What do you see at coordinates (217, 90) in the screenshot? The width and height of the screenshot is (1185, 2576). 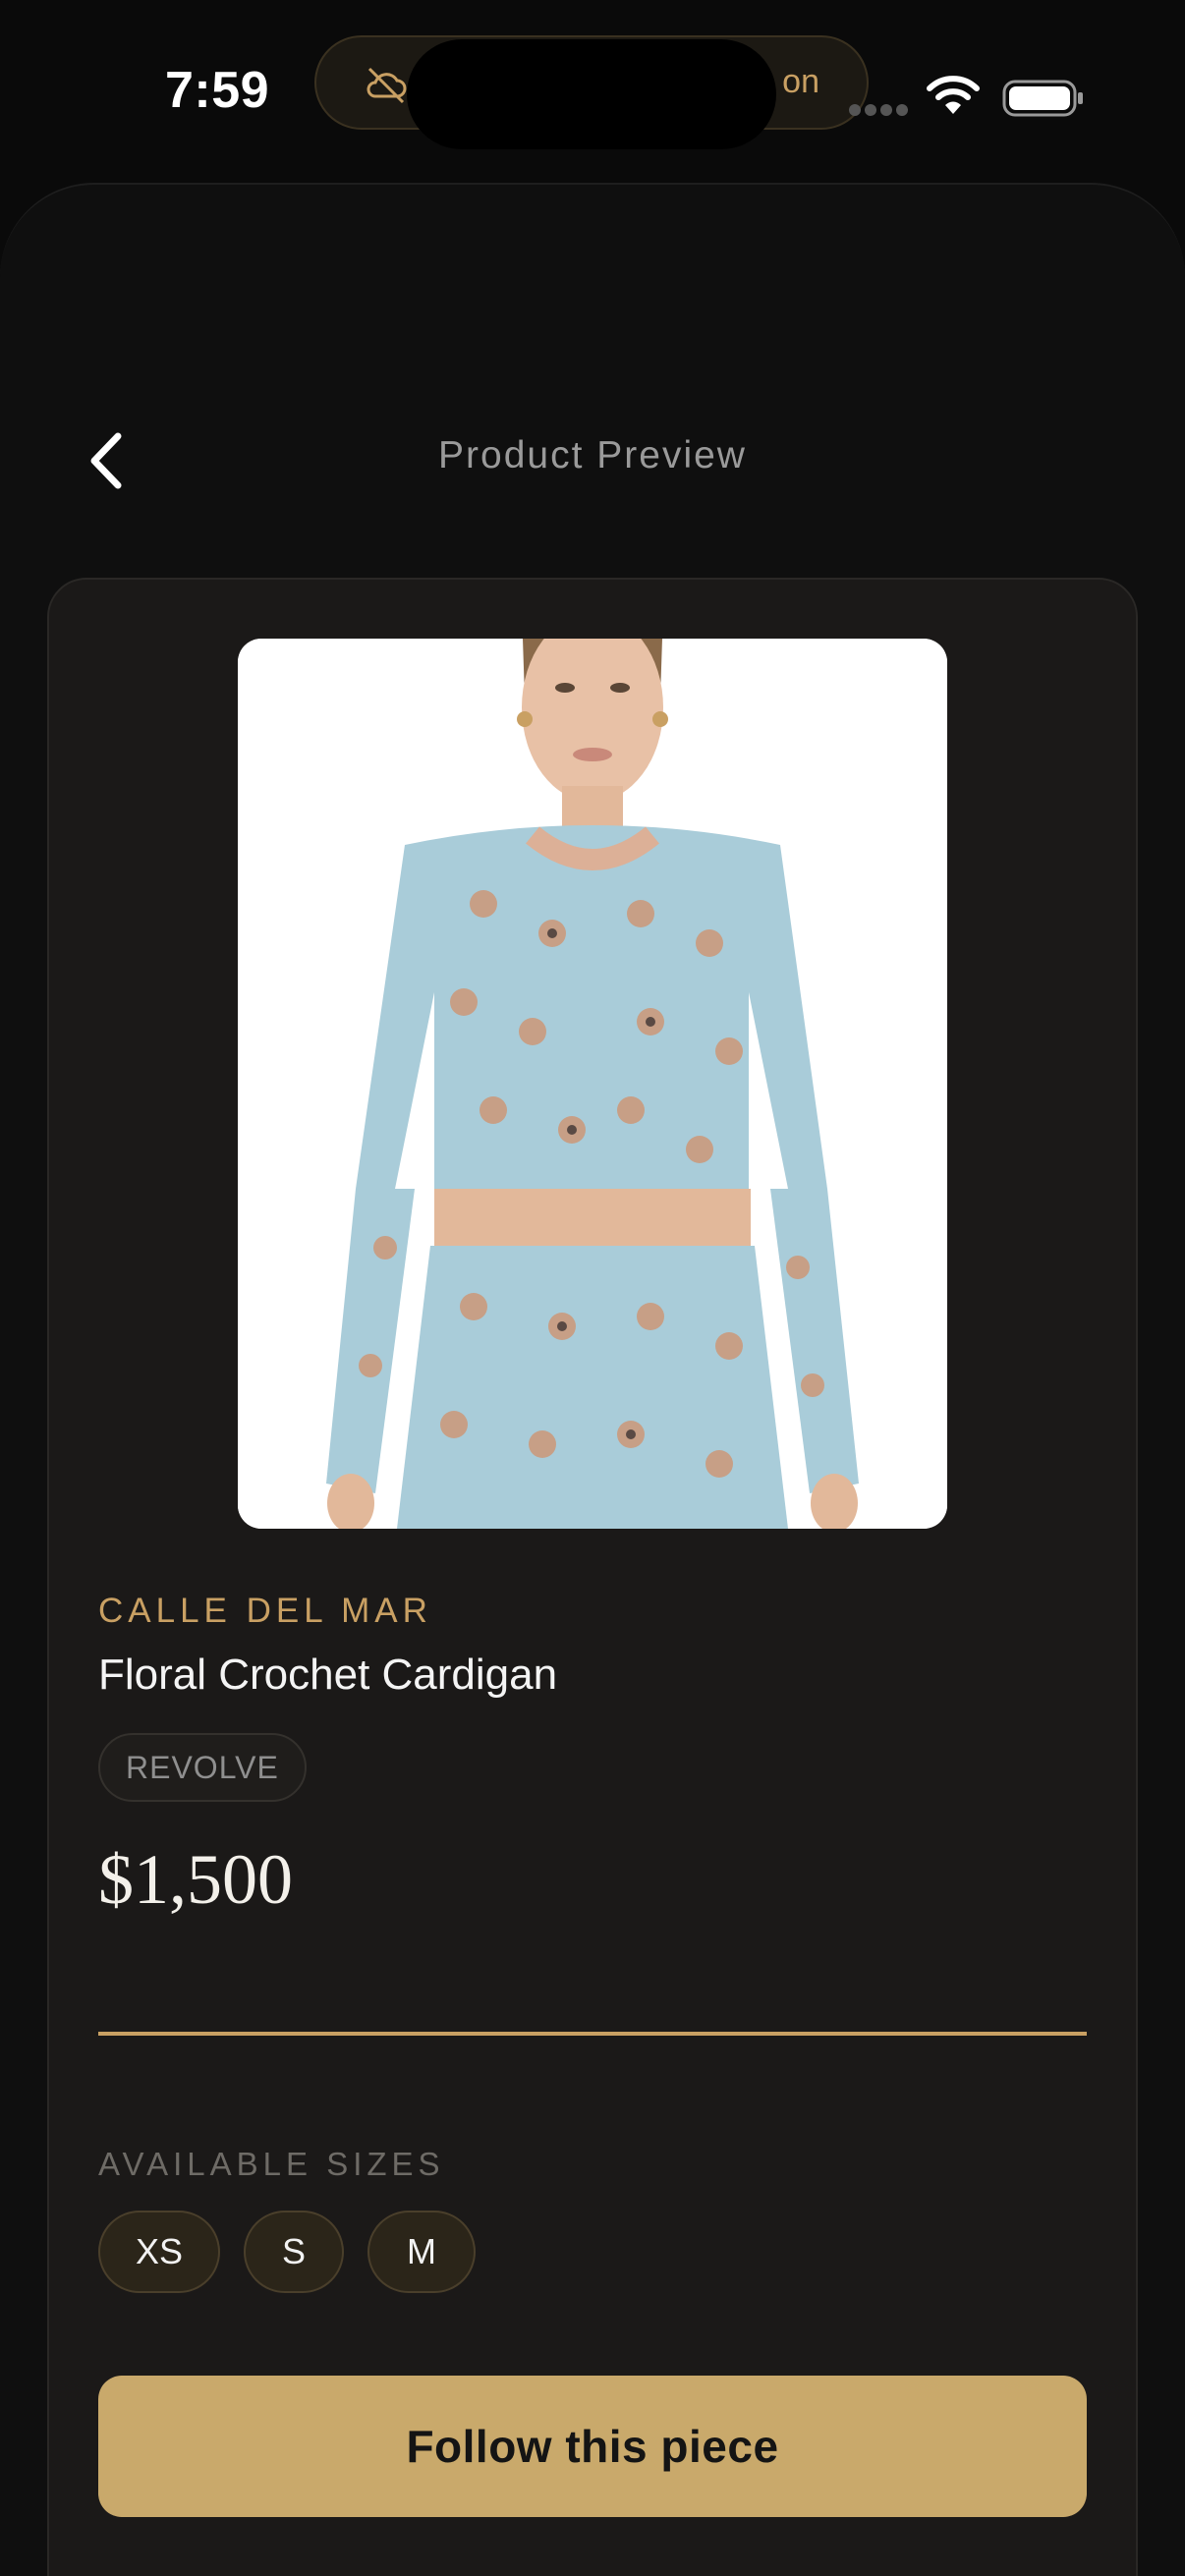 I see `status-time: 7:59` at bounding box center [217, 90].